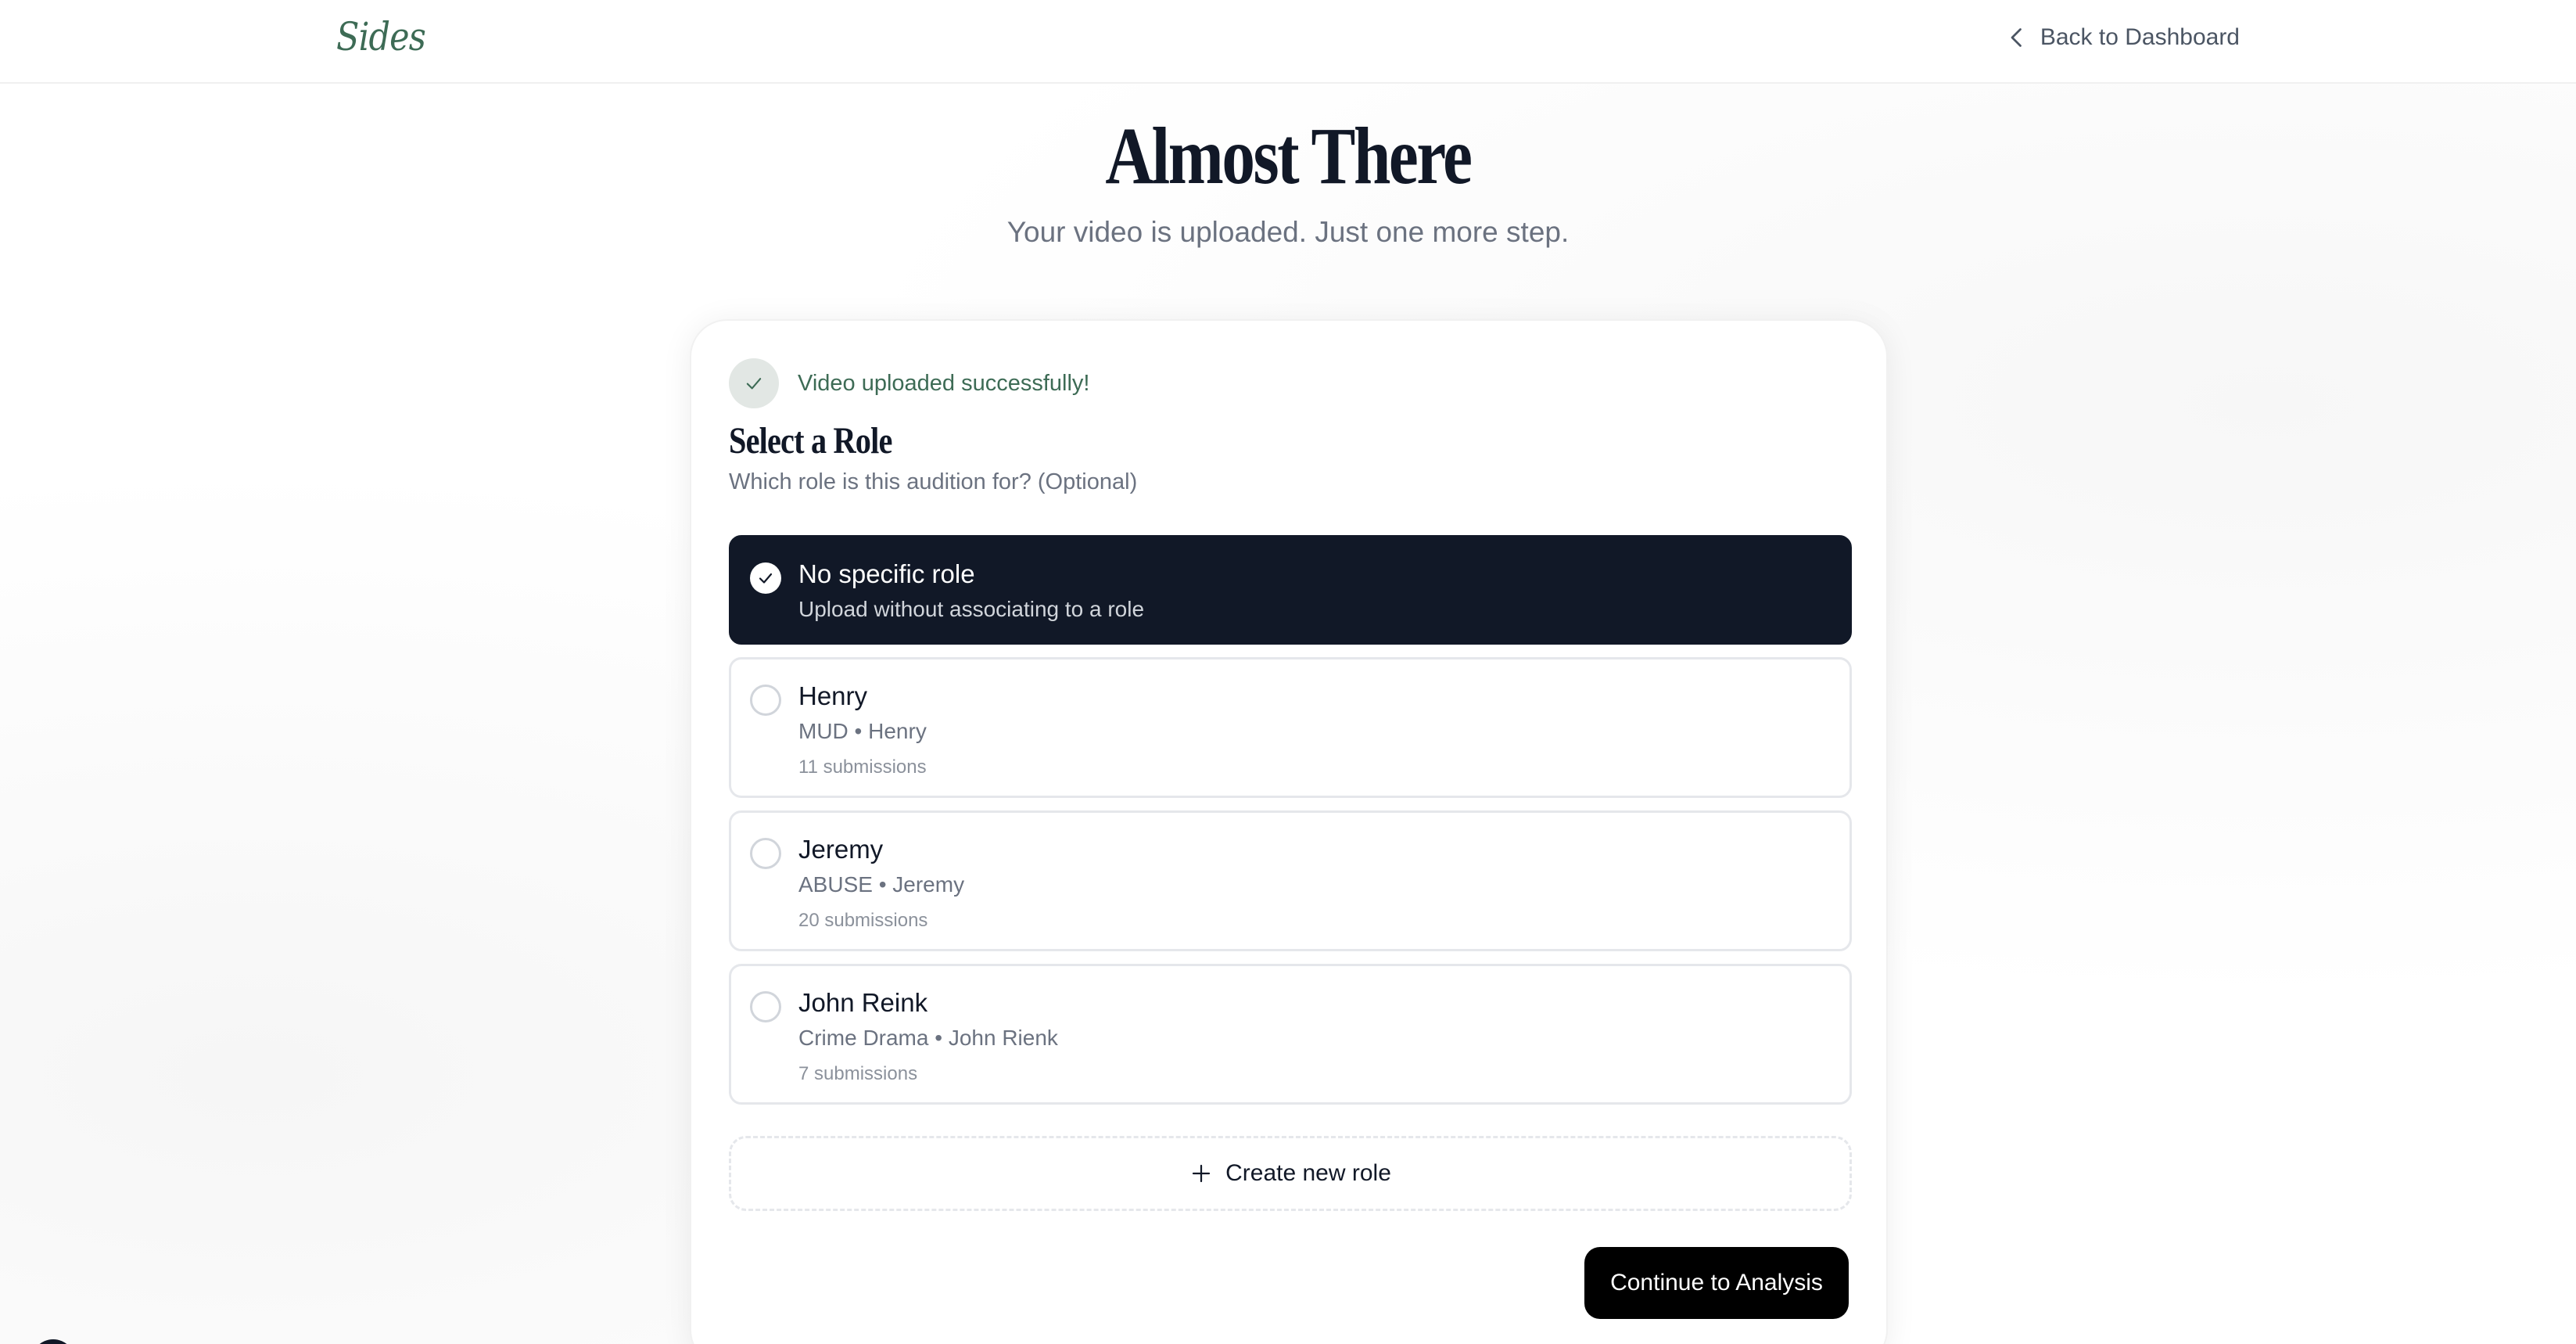 The width and height of the screenshot is (2576, 1344). I want to click on role-radio-selected, so click(765, 578).